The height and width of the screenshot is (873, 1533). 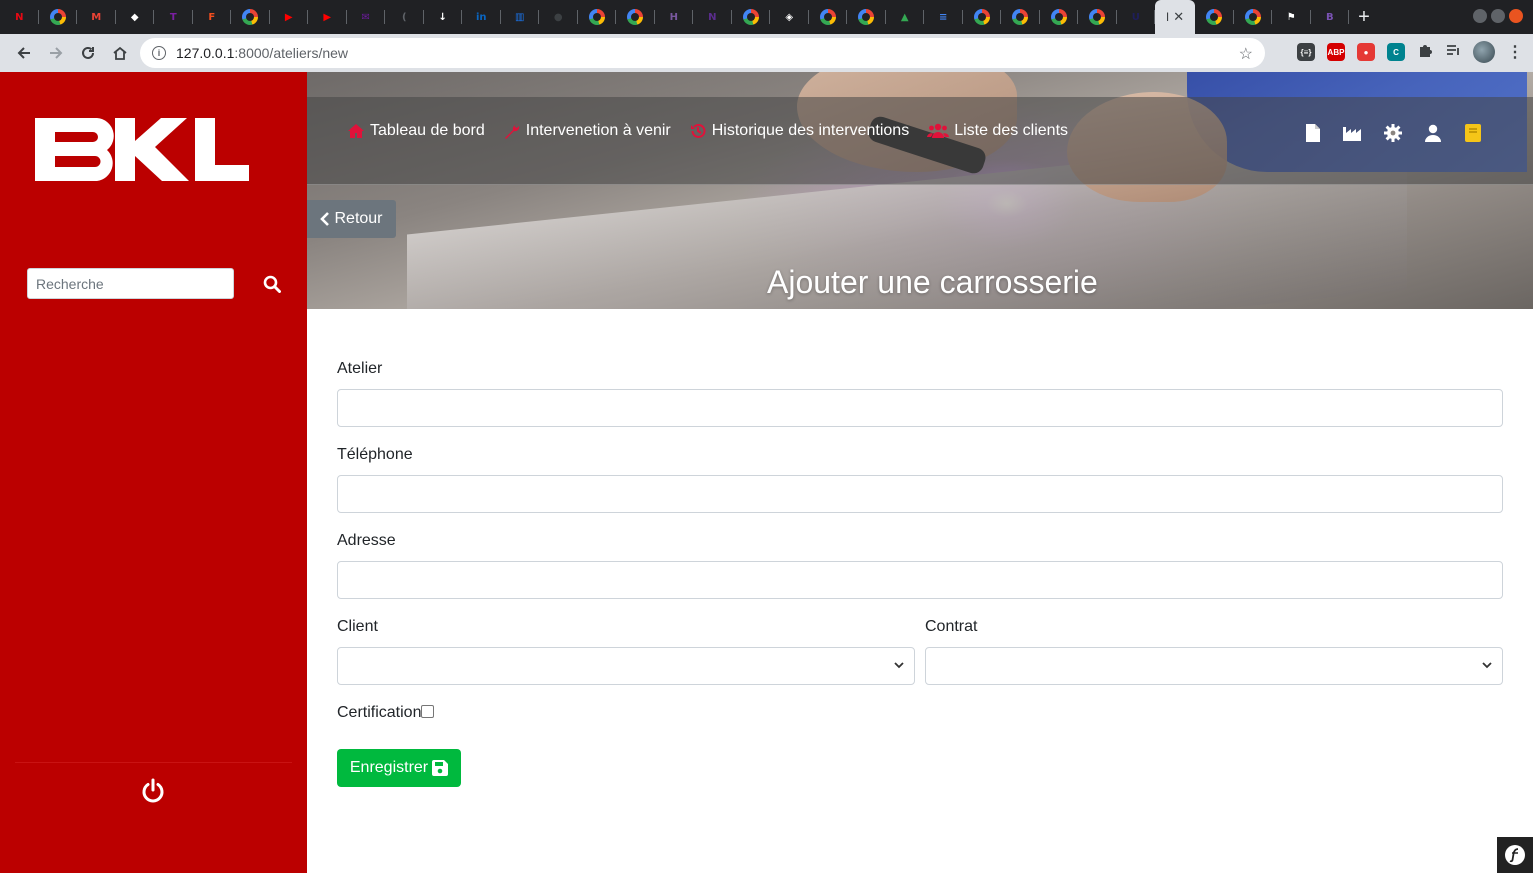 What do you see at coordinates (920, 580) in the screenshot?
I see `adresse-input` at bounding box center [920, 580].